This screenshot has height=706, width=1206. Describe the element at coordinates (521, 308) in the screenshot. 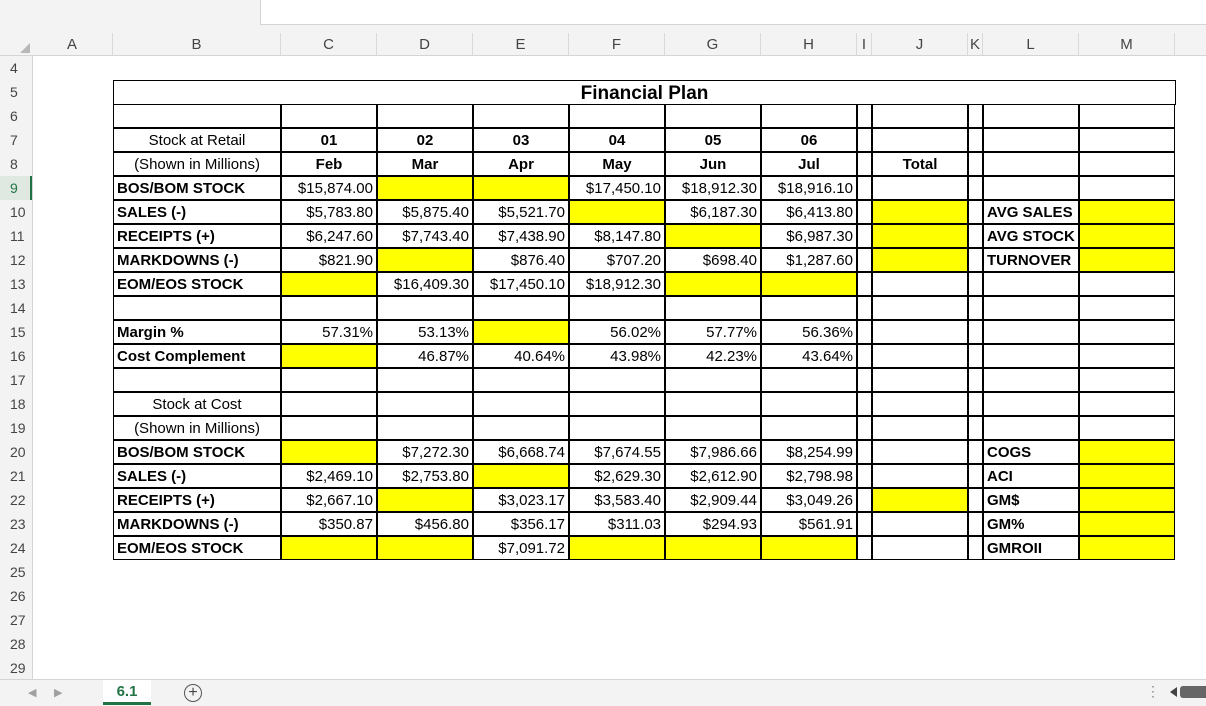

I see `cell-e14` at that location.